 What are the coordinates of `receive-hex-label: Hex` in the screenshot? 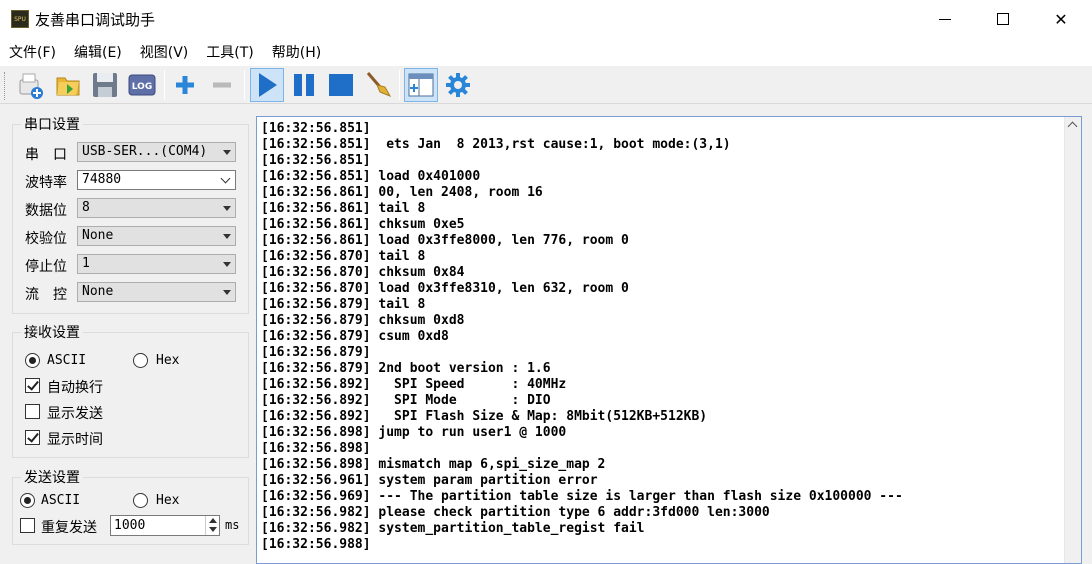 It's located at (168, 360).